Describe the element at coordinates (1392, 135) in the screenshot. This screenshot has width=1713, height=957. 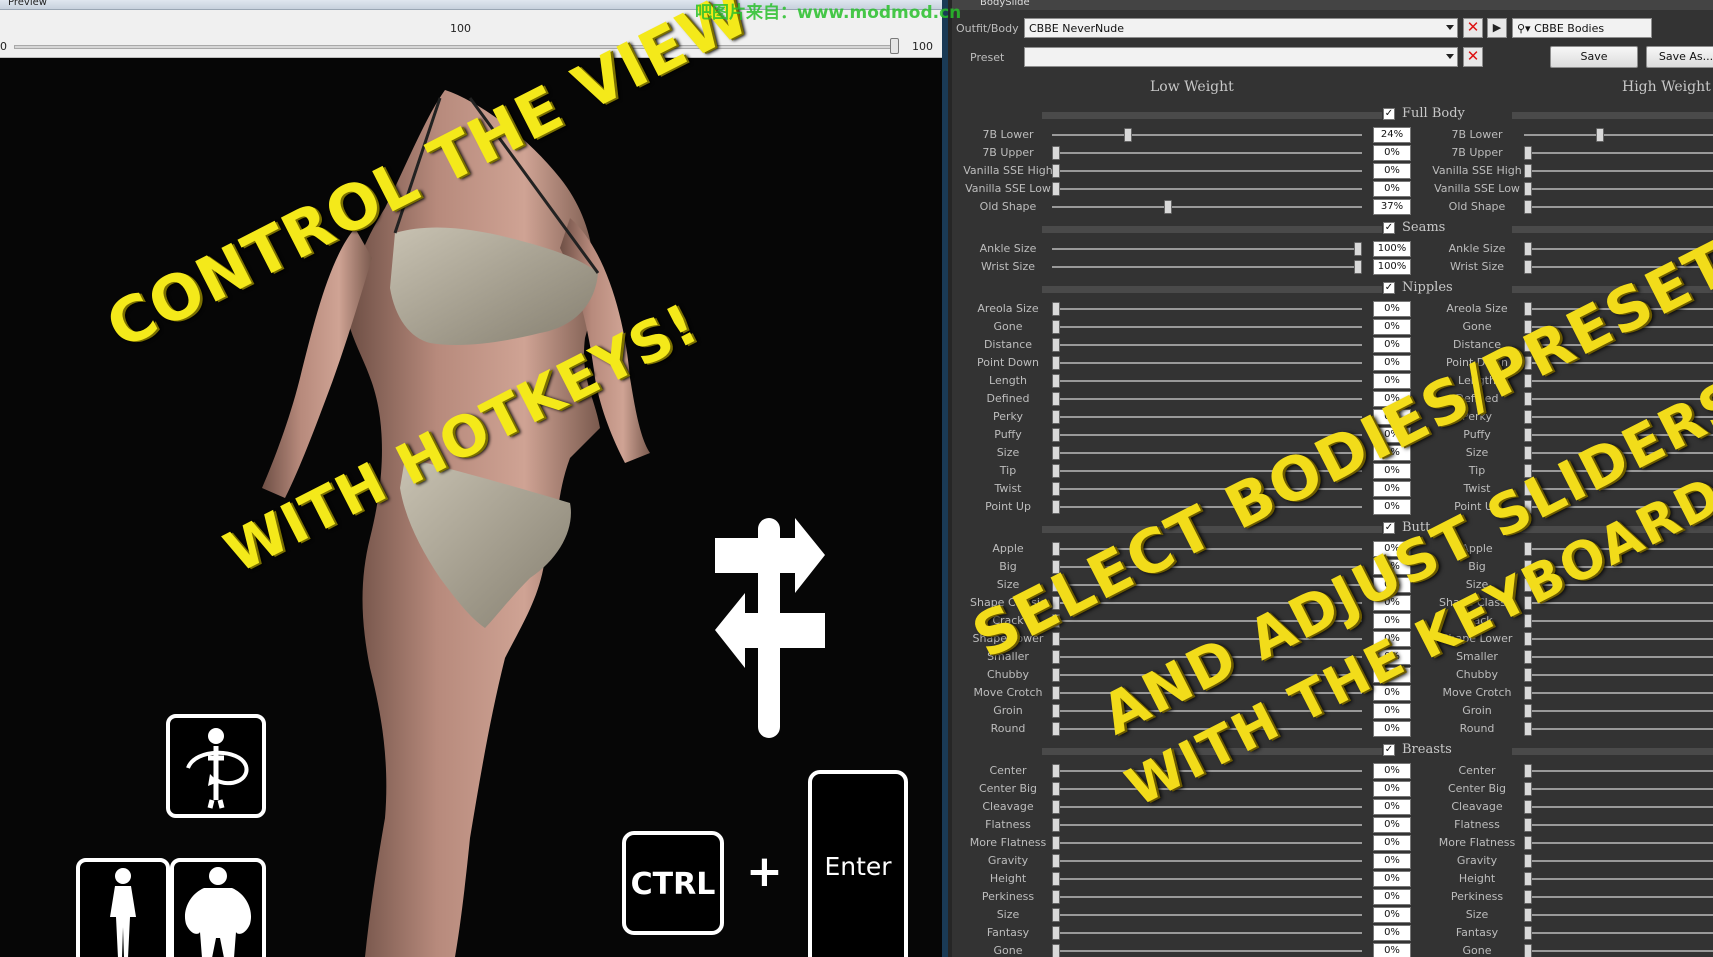
I see `slider-value-field: 24%` at that location.